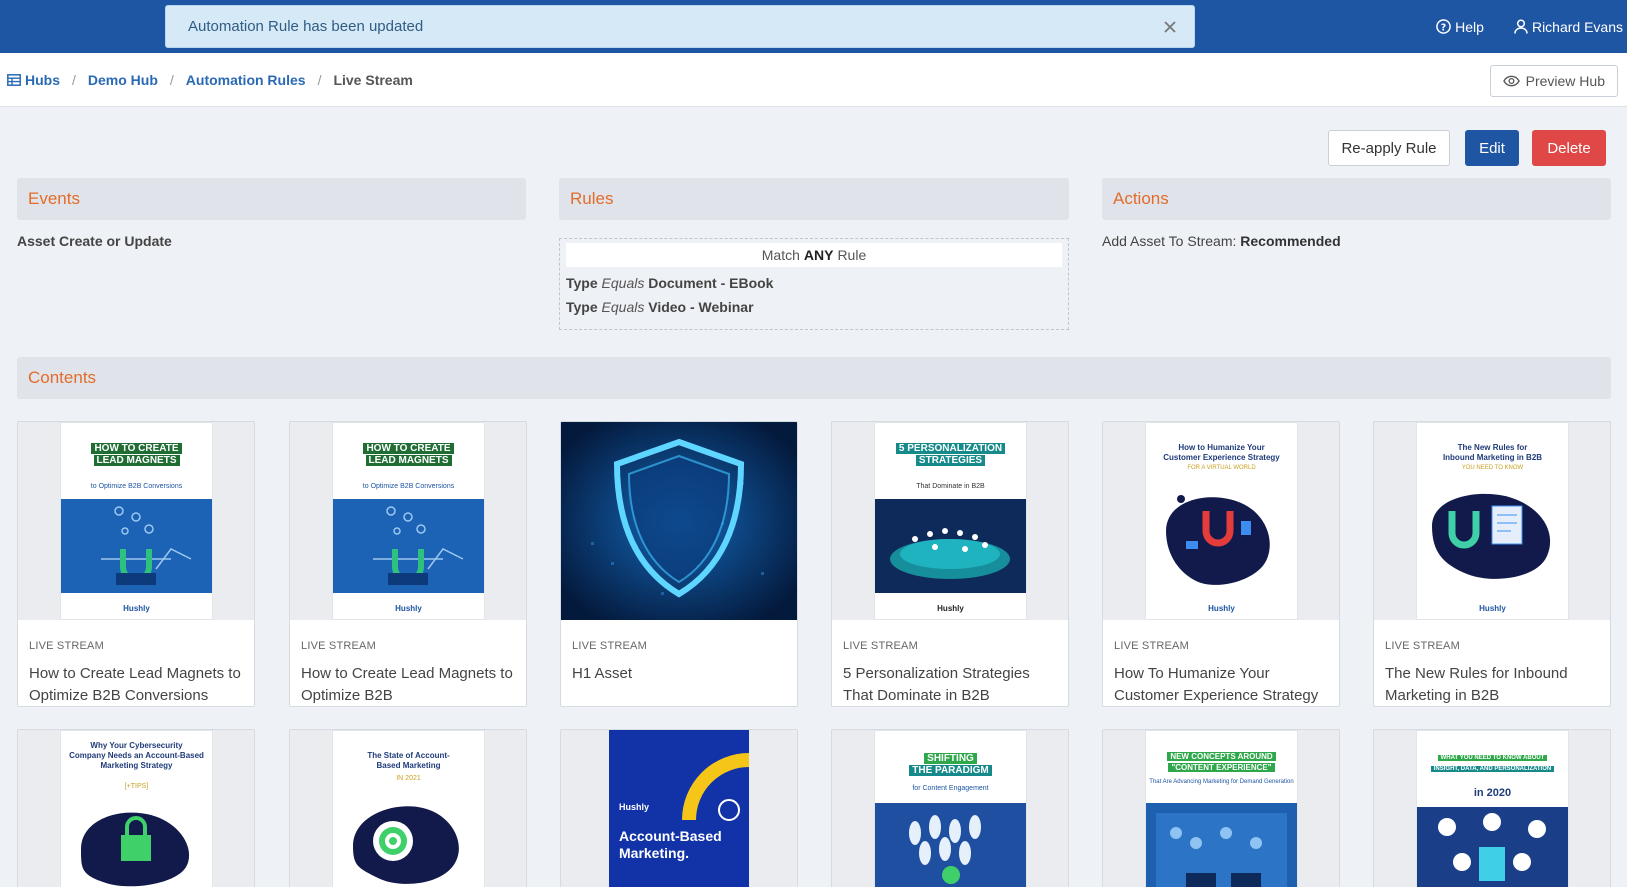 This screenshot has width=1627, height=887. I want to click on lock-icon, so click(135, 849).